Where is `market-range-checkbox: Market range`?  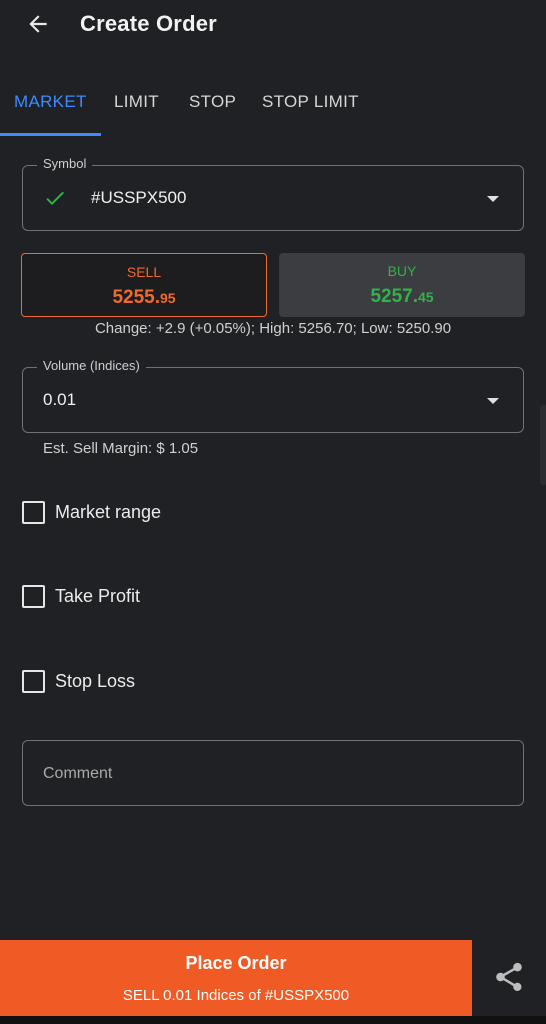 market-range-checkbox: Market range is located at coordinates (91, 512).